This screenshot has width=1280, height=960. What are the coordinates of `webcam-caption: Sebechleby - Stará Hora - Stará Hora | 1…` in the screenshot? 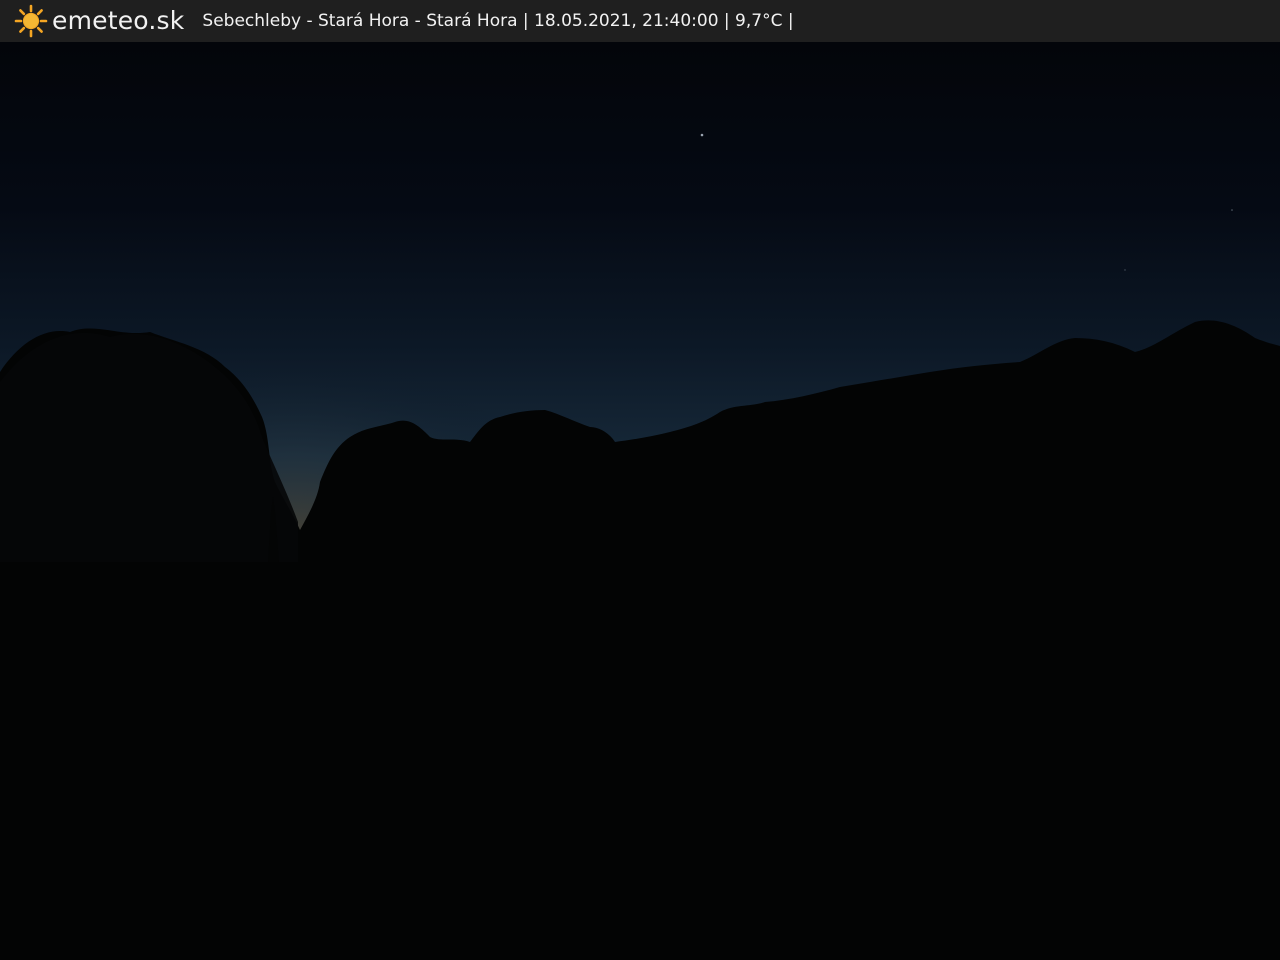 It's located at (498, 21).